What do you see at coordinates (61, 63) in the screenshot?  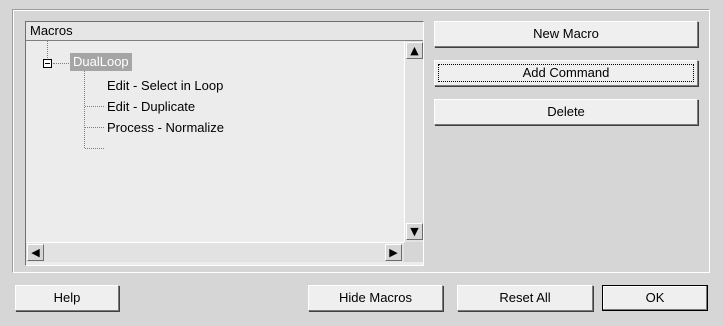 I see `tree-connector-root-horizontal` at bounding box center [61, 63].